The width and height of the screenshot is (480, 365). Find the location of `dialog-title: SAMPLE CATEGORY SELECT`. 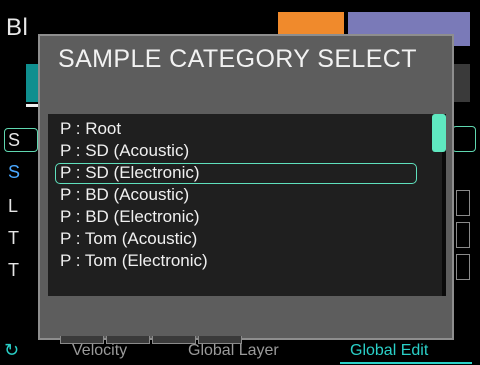

dialog-title: SAMPLE CATEGORY SELECT is located at coordinates (237, 59).